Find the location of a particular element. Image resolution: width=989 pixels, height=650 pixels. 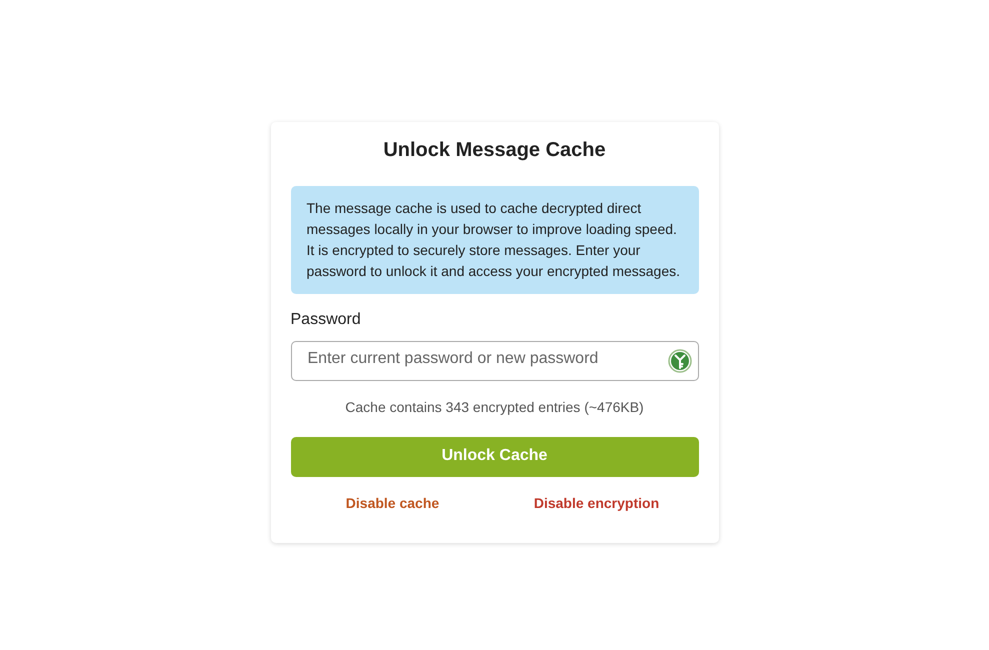

disable-link: Disable encryption is located at coordinates (596, 503).